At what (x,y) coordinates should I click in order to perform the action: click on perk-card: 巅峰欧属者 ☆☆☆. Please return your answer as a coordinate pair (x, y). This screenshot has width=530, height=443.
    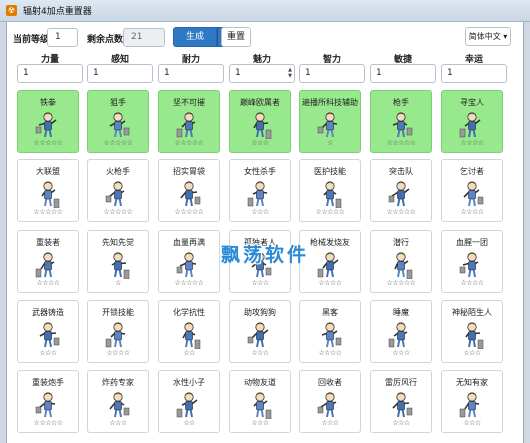
    Looking at the image, I should click on (260, 121).